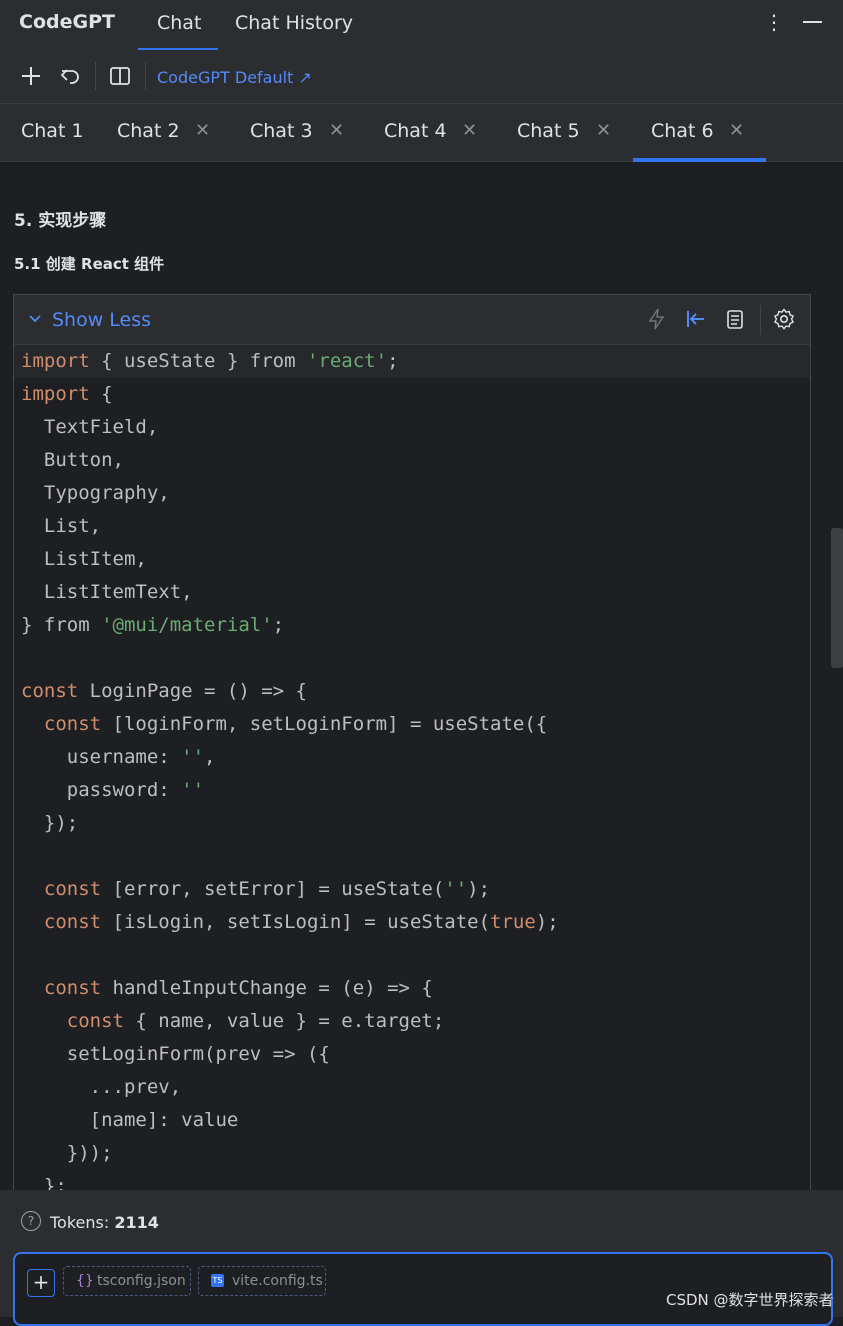 This screenshot has width=843, height=1326. What do you see at coordinates (41, 1283) in the screenshot?
I see `add-context-button: +` at bounding box center [41, 1283].